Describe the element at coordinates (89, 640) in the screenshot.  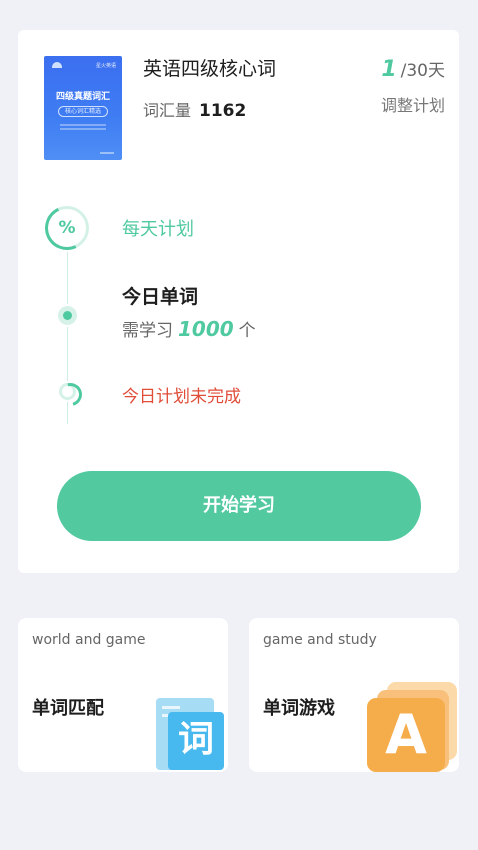
I see `word-match-subtitle: world and game` at that location.